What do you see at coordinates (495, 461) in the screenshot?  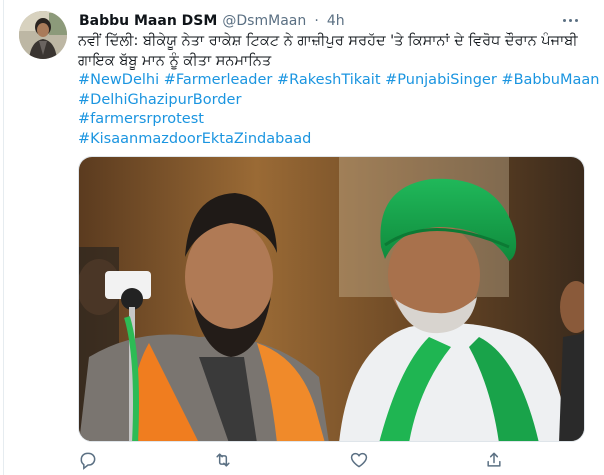 I see `share-icon` at bounding box center [495, 461].